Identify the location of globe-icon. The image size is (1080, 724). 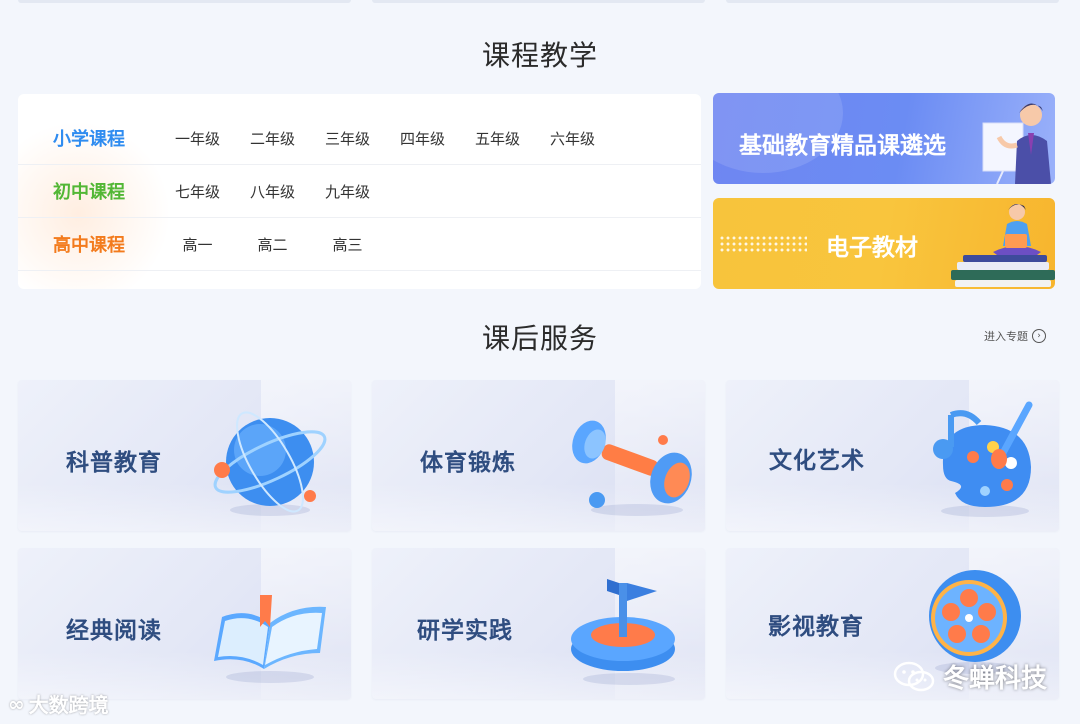
(270, 463).